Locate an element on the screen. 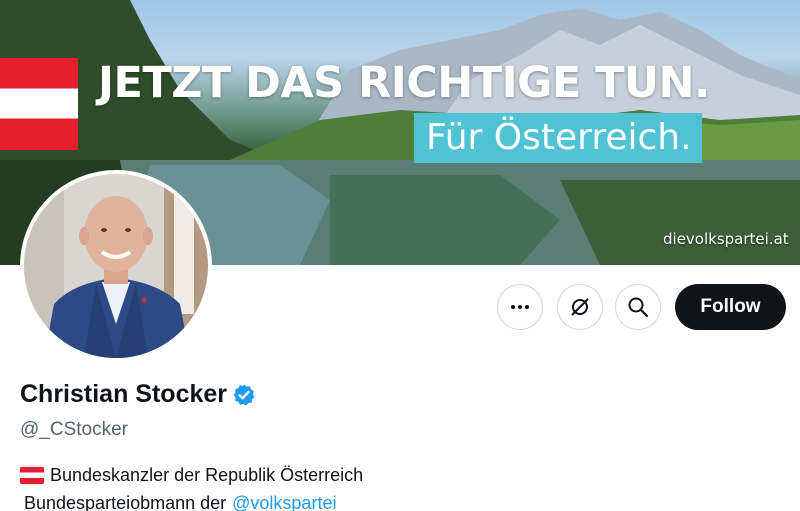  banner-subline: Für Österreich. is located at coordinates (558, 138).